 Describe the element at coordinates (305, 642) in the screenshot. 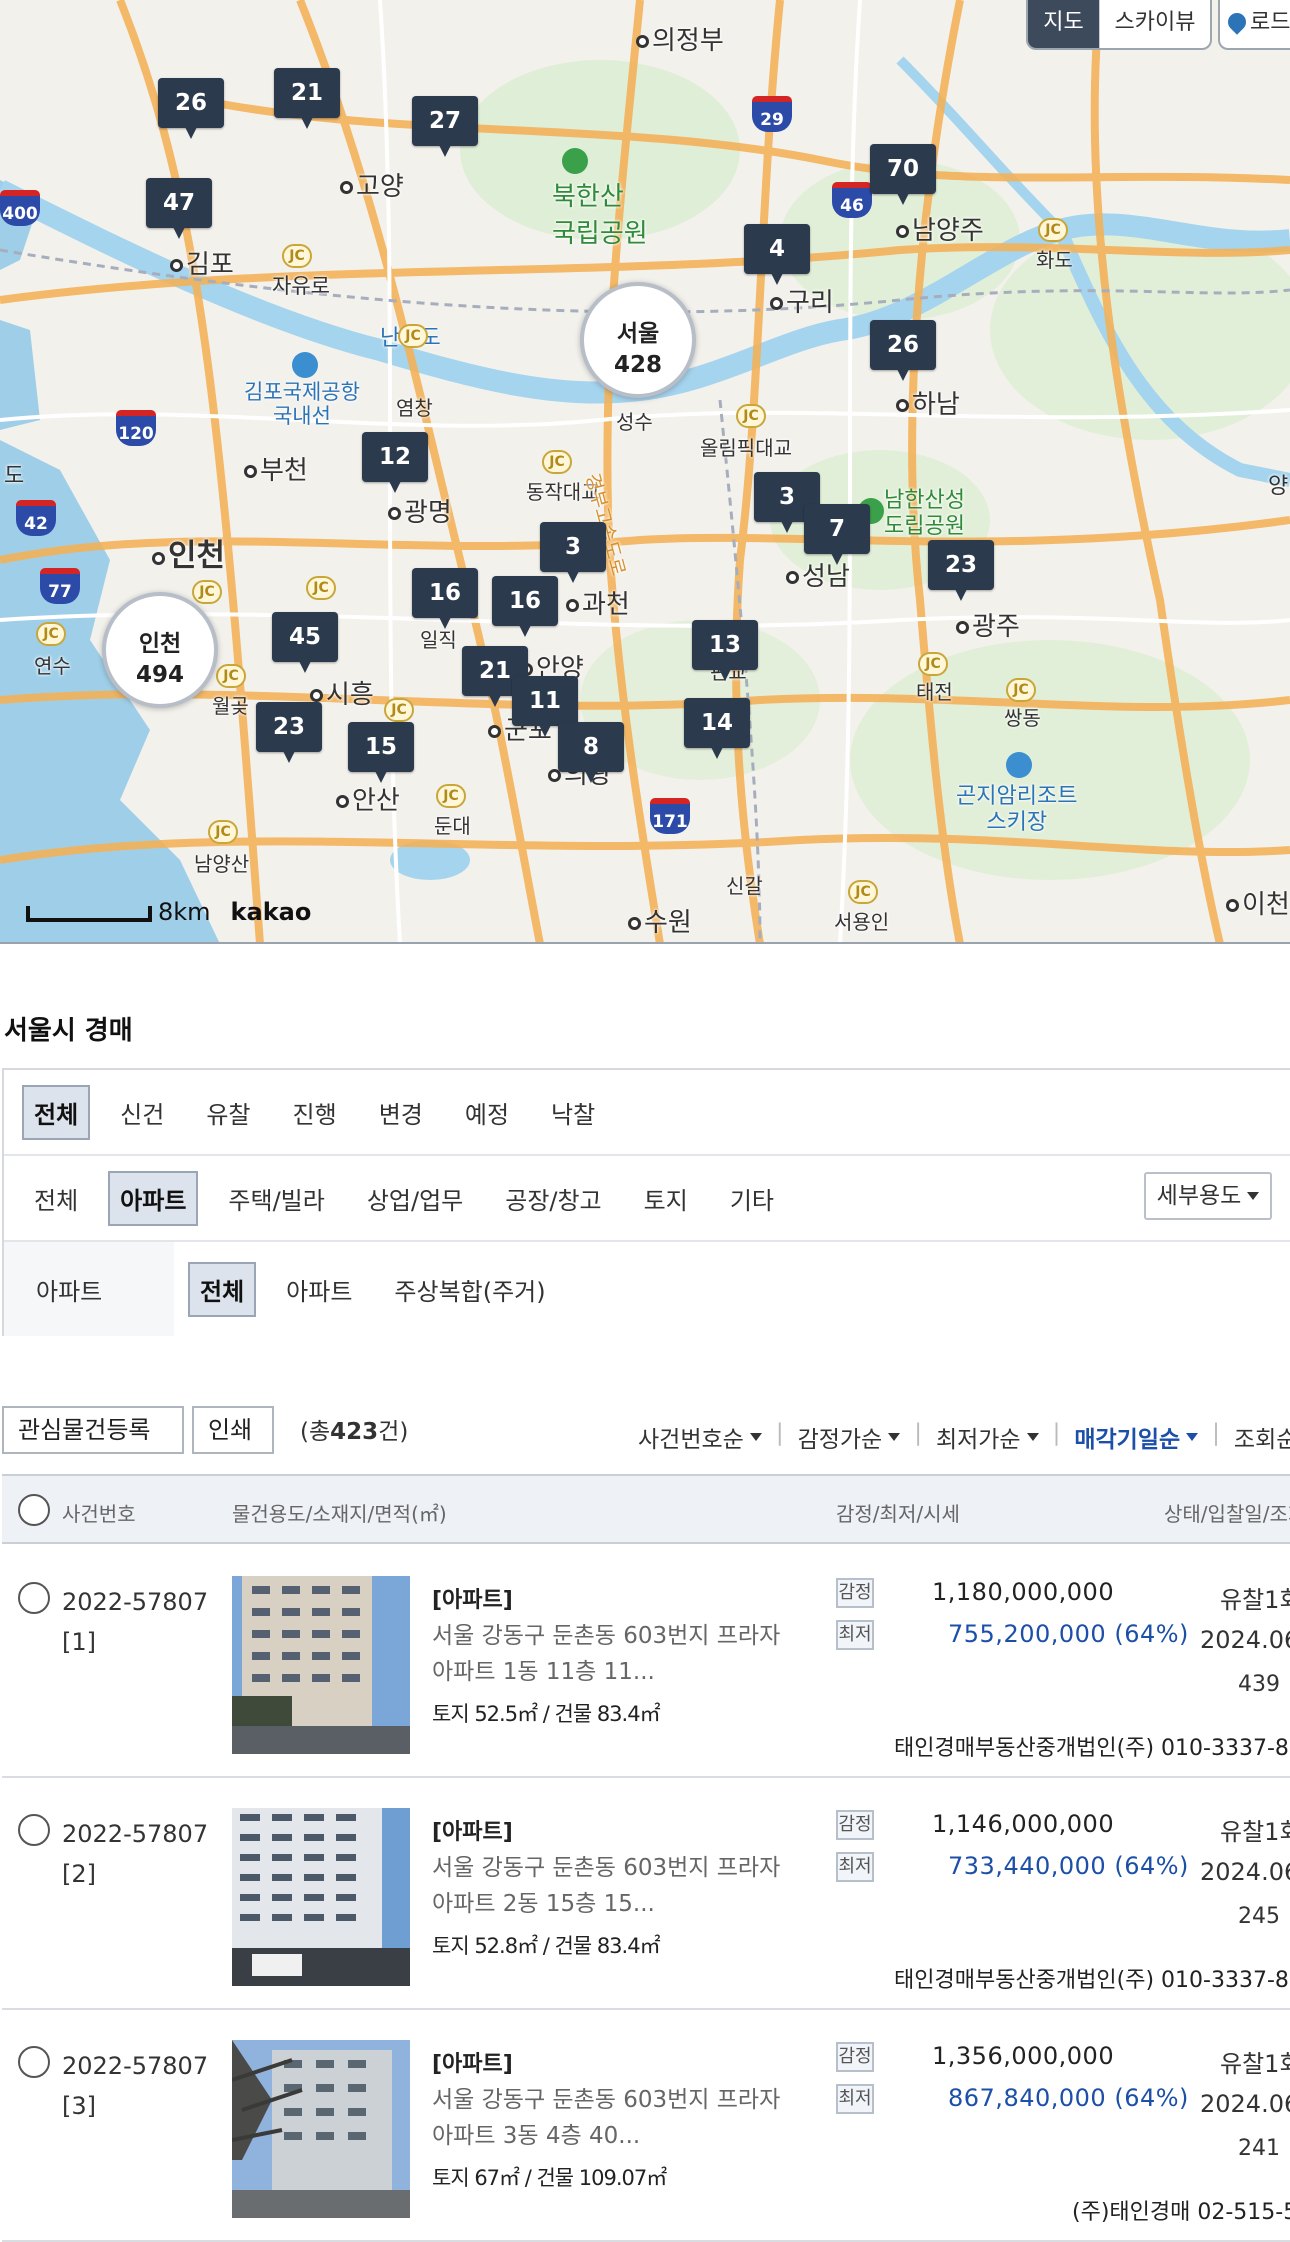

I see `map-marker: 45` at that location.